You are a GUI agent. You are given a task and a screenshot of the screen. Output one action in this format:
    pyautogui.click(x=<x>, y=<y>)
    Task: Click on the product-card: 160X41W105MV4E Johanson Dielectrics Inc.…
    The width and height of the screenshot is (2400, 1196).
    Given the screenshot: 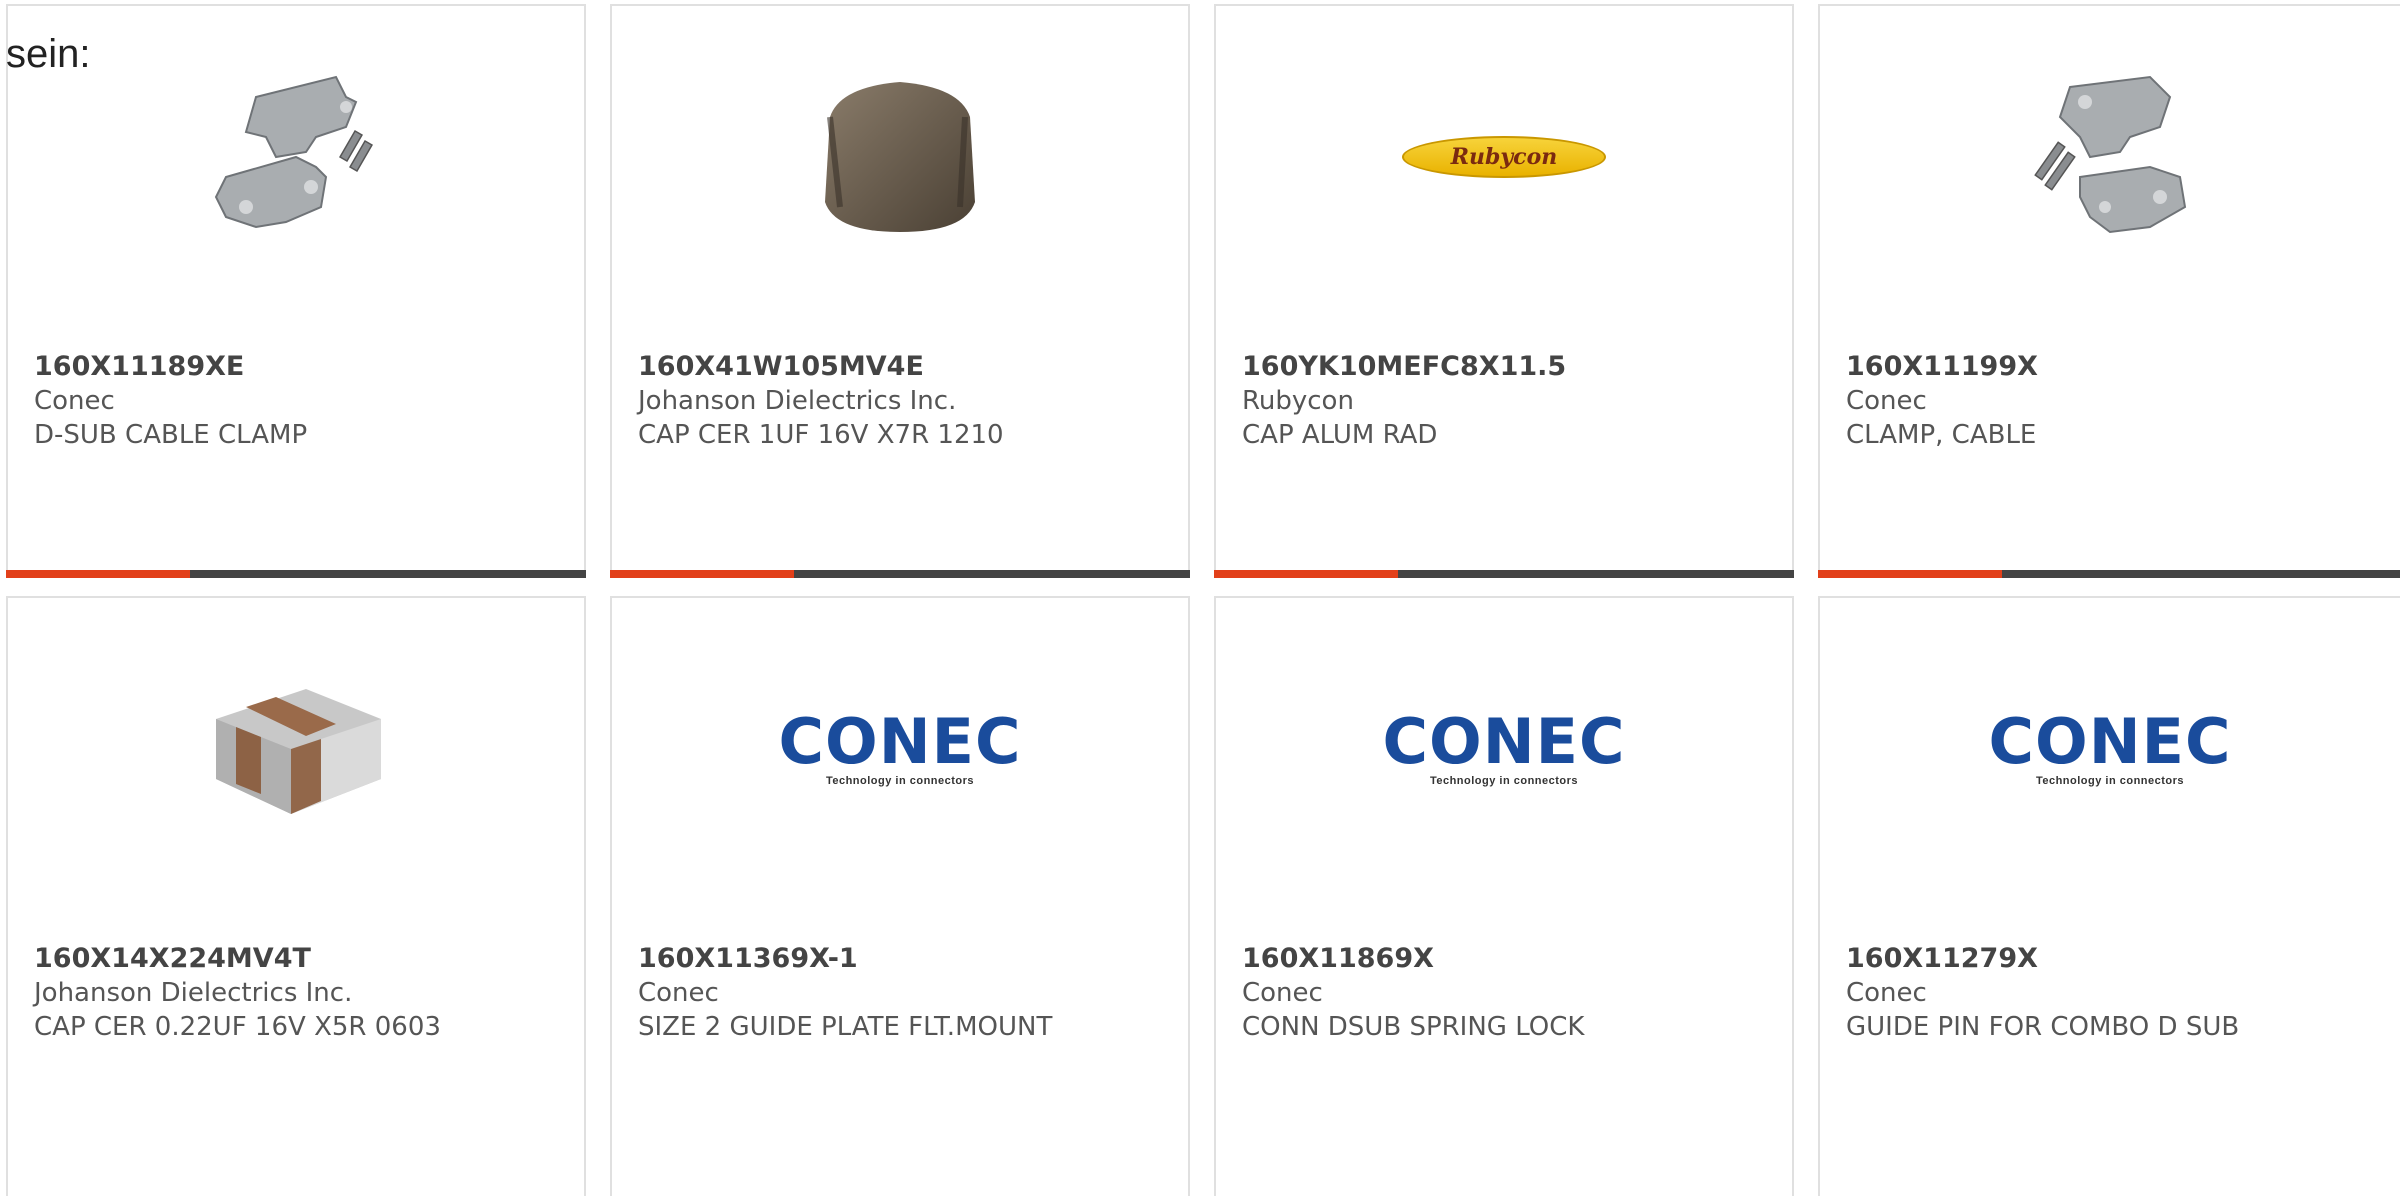 What is the action you would take?
    pyautogui.click(x=900, y=291)
    